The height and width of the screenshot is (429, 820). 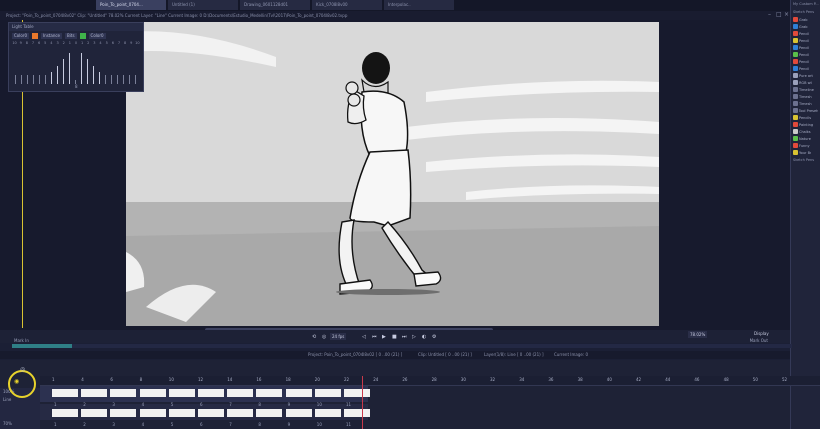 What do you see at coordinates (76, 43) in the screenshot?
I see `light-table-frame-number: 0` at bounding box center [76, 43].